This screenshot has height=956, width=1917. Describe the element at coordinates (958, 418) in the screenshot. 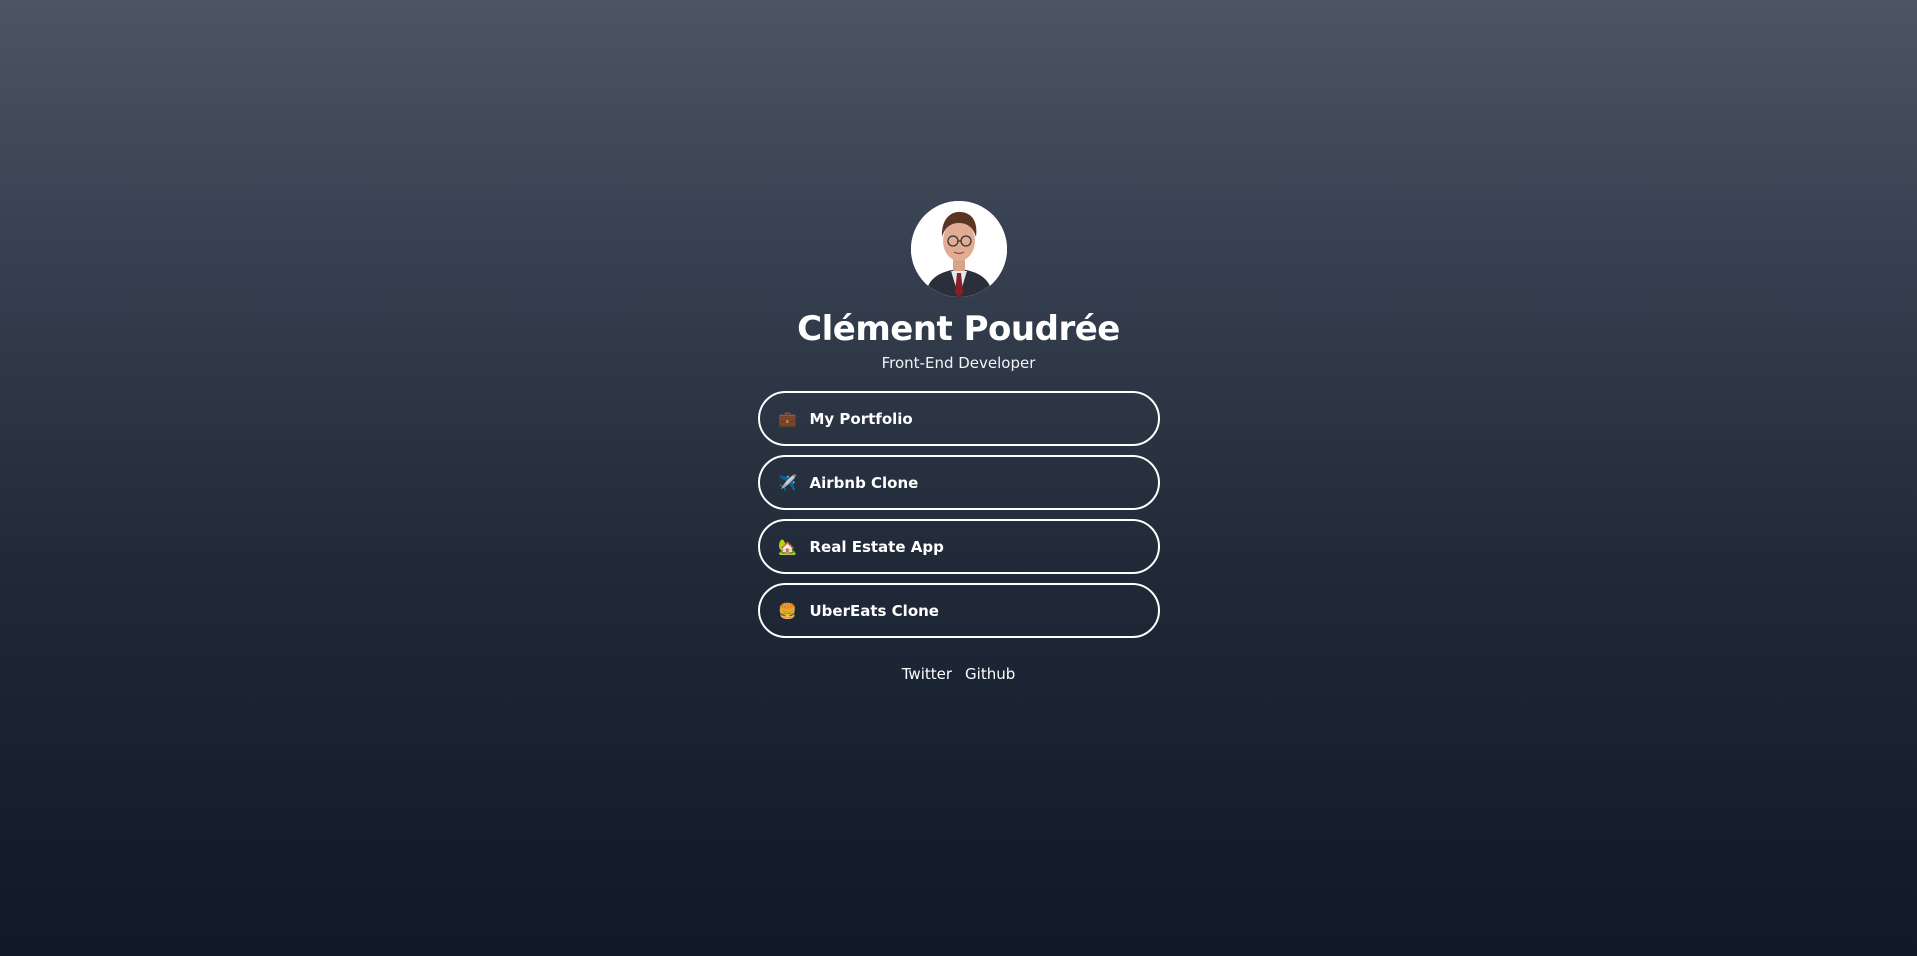

I see `link-button-portfolio: 💼 My Portfolio` at that location.